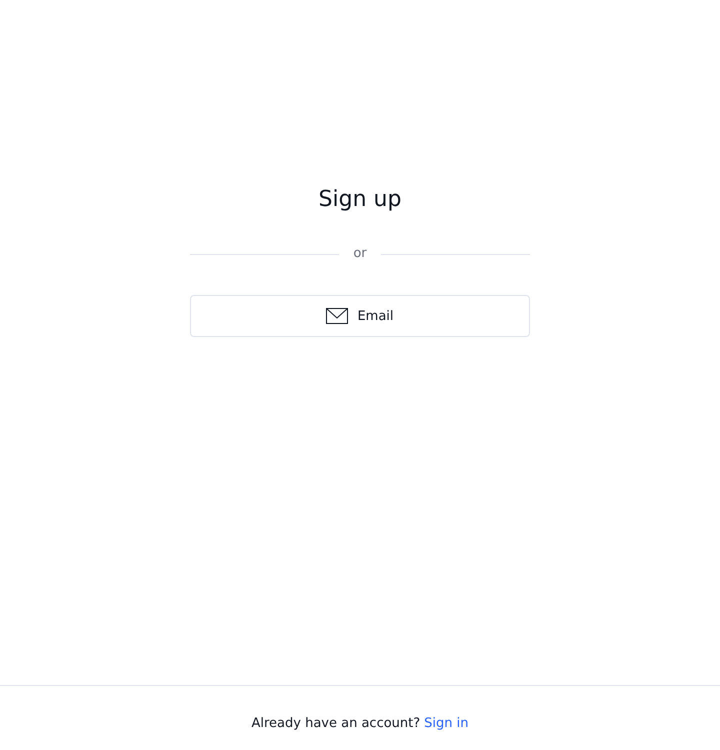  Describe the element at coordinates (335, 723) in the screenshot. I see `footer-prompt: Already have an account?` at that location.